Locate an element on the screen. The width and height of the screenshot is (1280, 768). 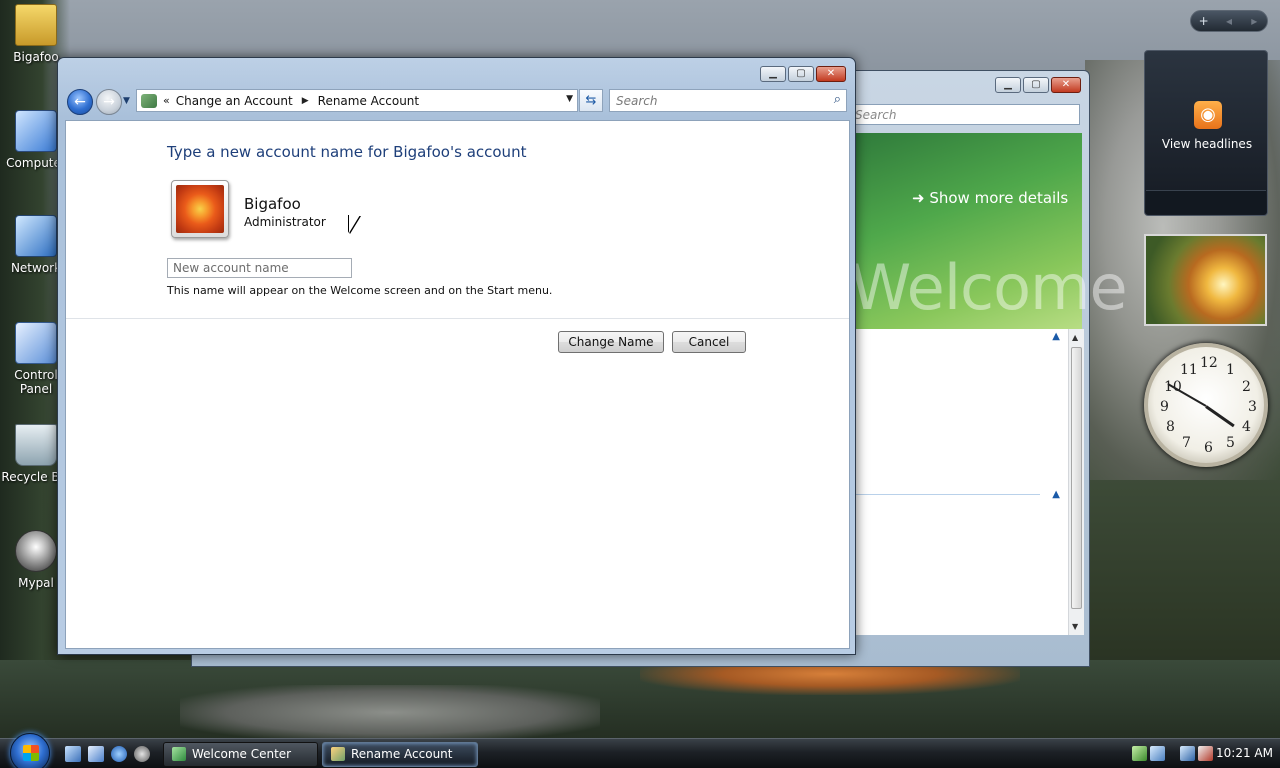
arrow-left-icon: ← is located at coordinates (80, 102).